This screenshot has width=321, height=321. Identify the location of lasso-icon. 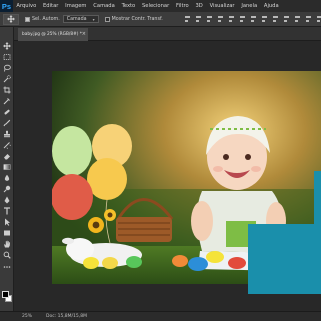
(7, 68).